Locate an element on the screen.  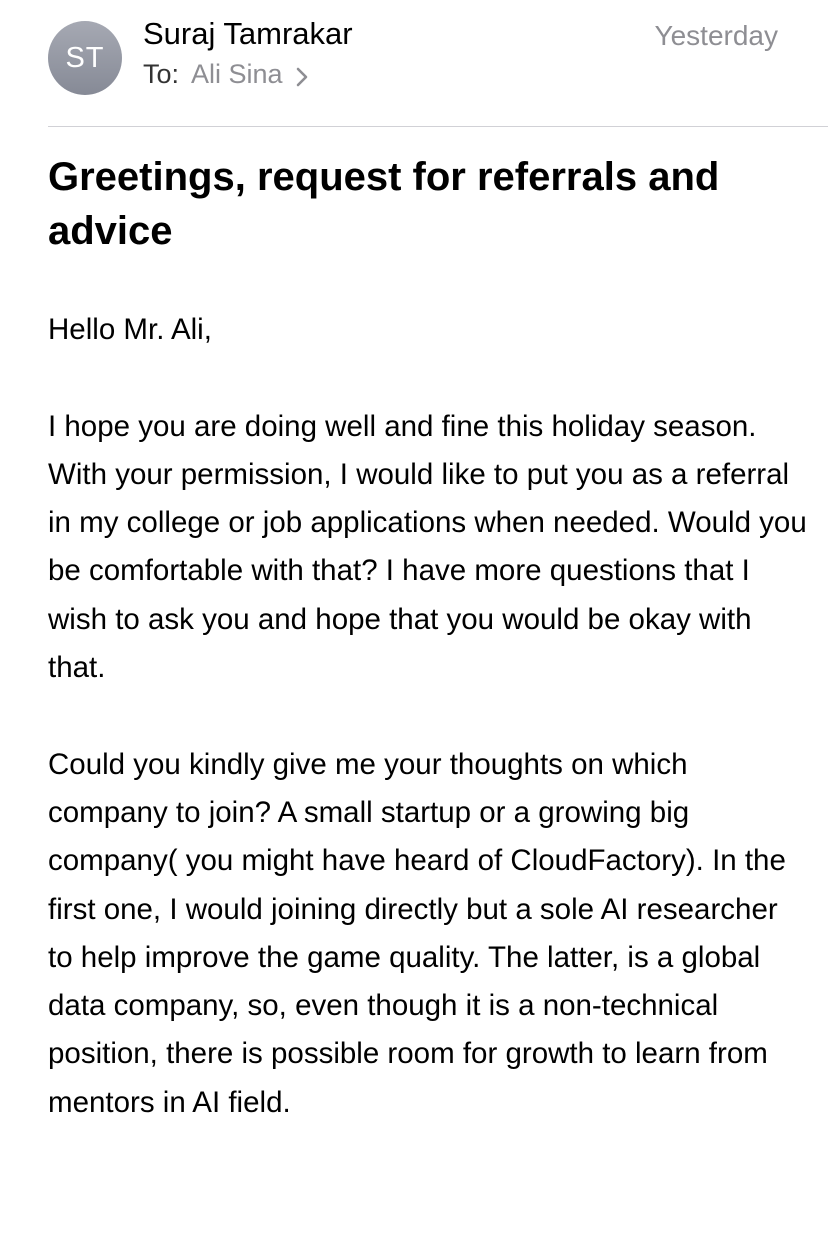
avatar-initials: ST is located at coordinates (85, 57).